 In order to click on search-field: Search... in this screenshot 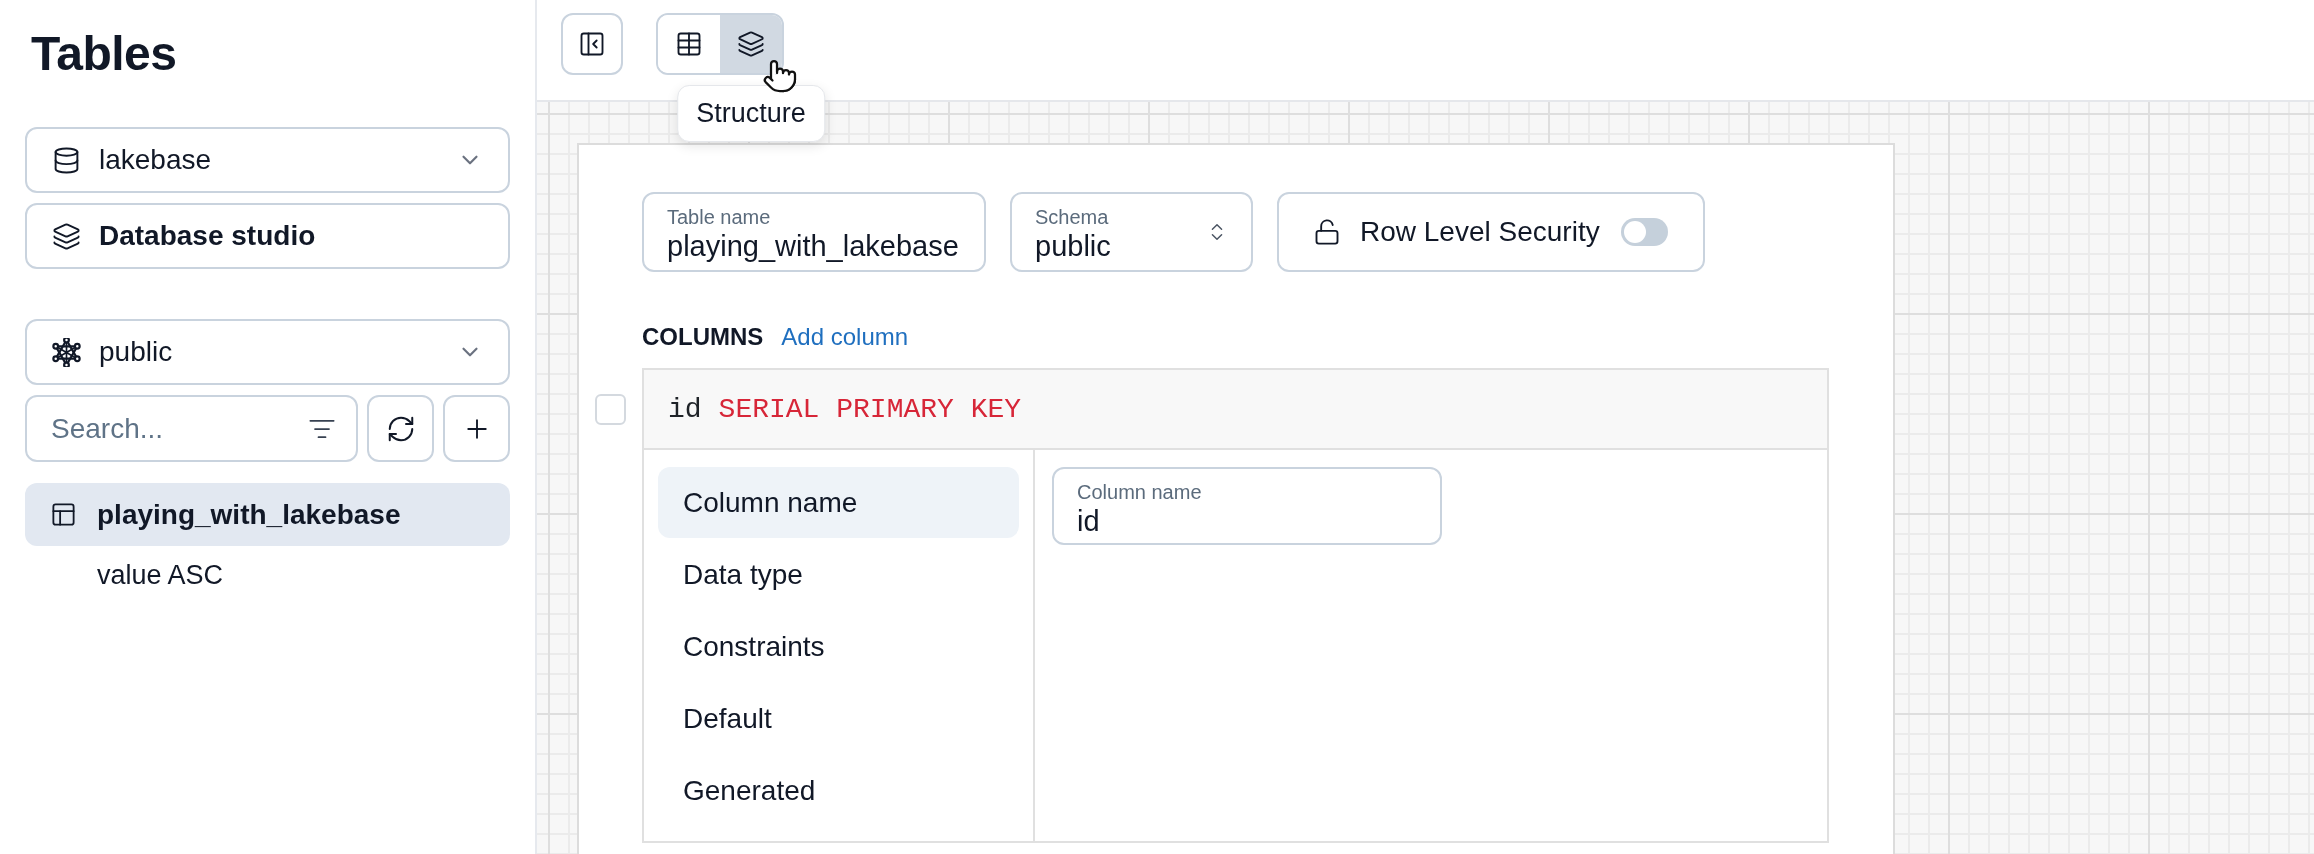, I will do `click(191, 428)`.